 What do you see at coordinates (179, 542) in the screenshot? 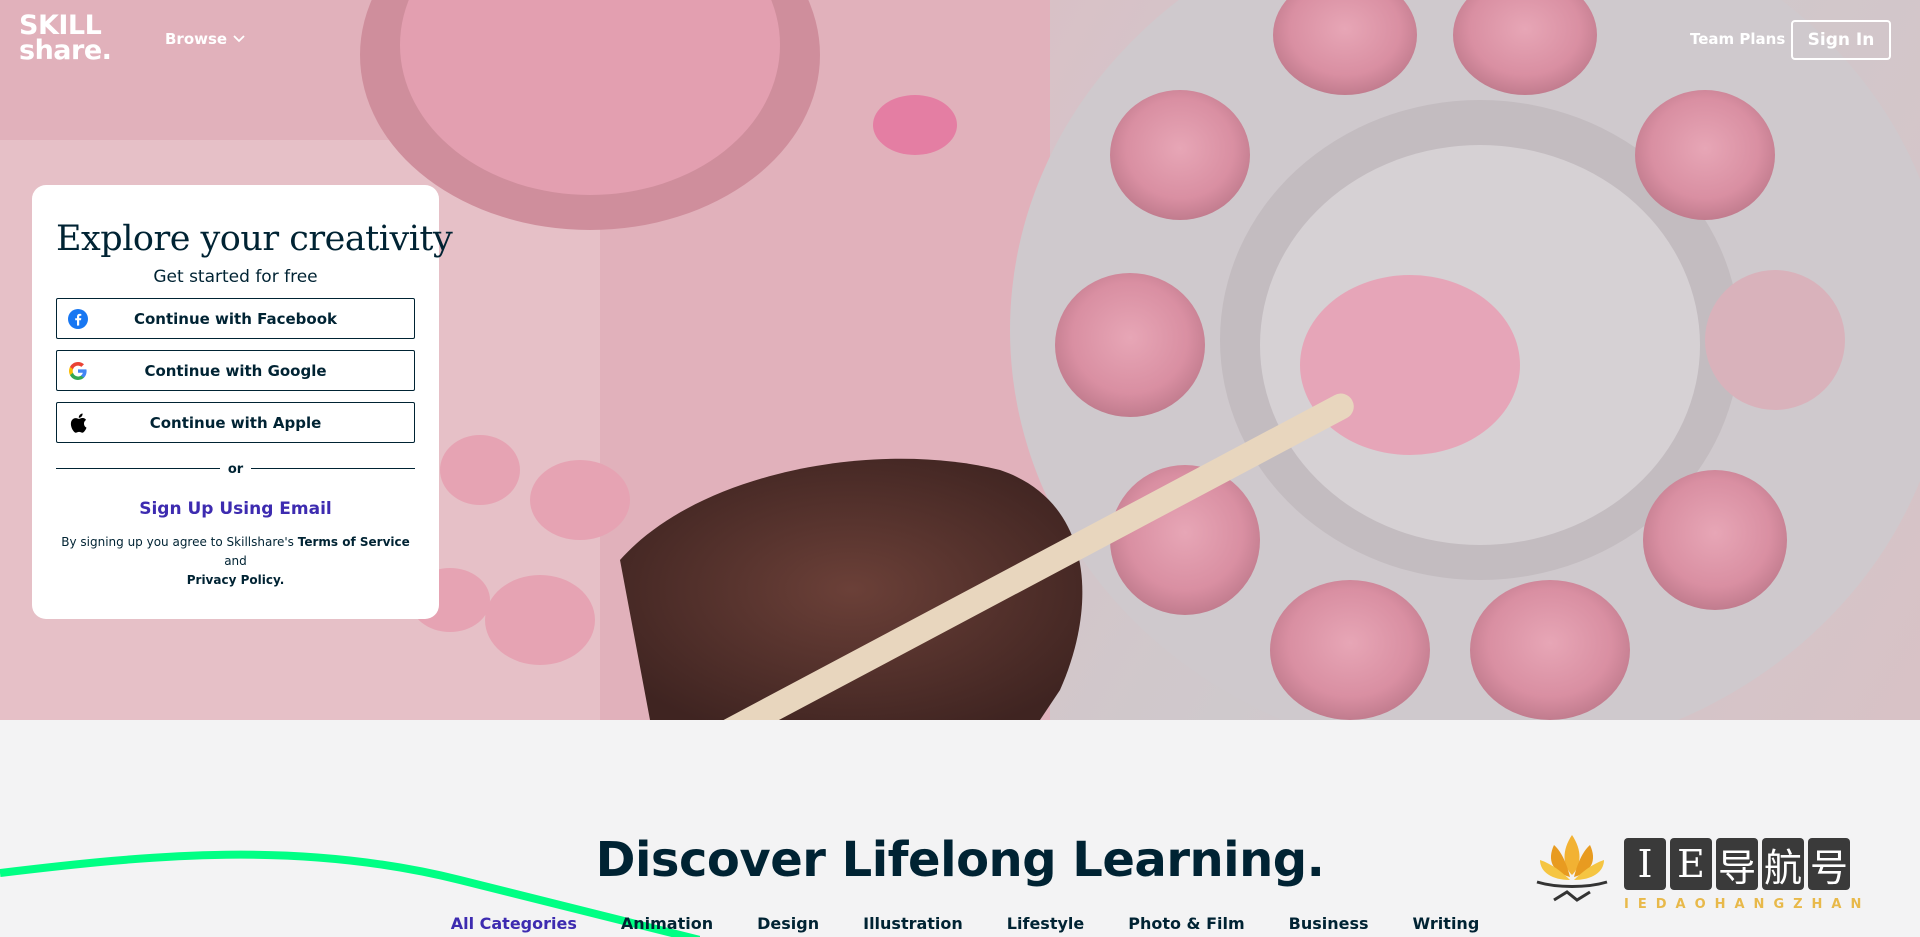
I see `terms-prefix: By signing up you agree to Skillshare's` at bounding box center [179, 542].